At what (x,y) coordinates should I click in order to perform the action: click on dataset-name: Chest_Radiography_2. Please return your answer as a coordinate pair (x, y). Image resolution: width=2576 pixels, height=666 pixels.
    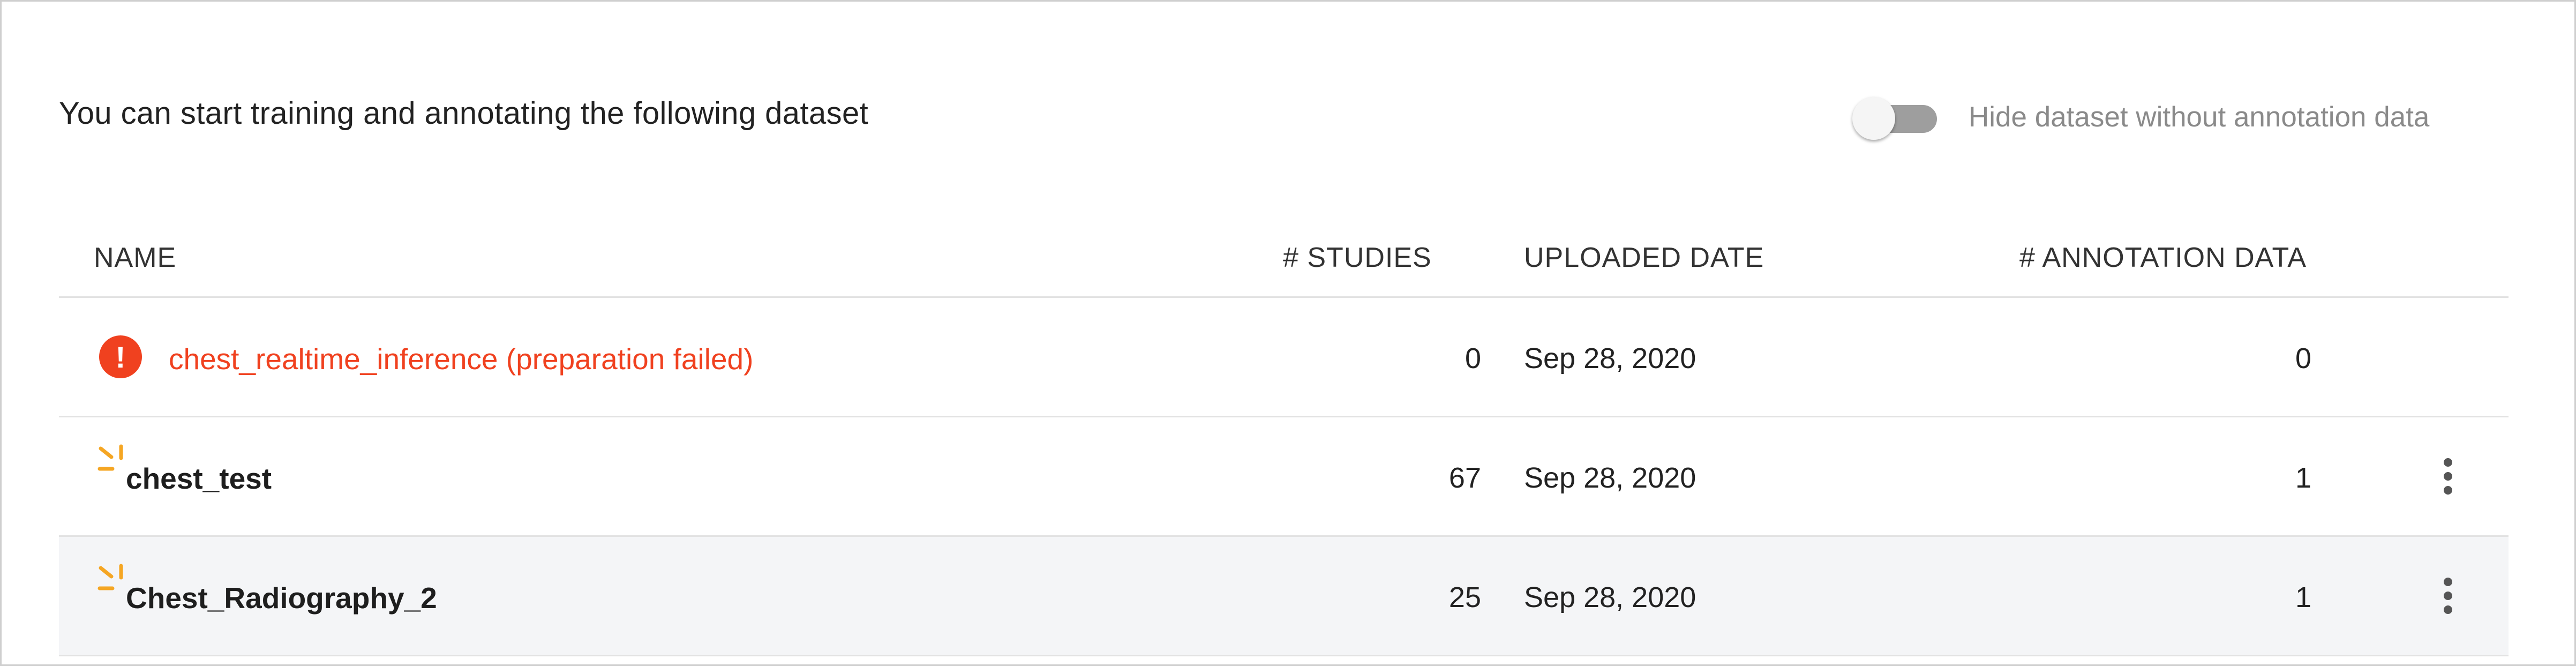
    Looking at the image, I should click on (281, 598).